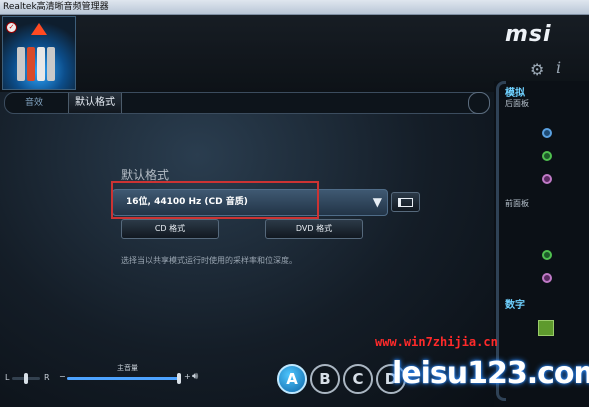  What do you see at coordinates (537, 69) in the screenshot?
I see `gear-icon: ⚙` at bounding box center [537, 69].